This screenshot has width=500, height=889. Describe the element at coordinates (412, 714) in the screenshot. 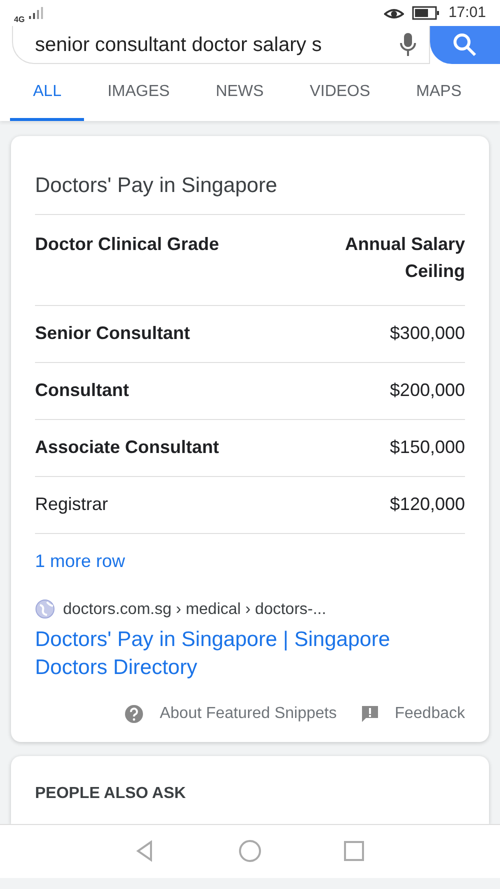

I see `feedback-link: Feedback` at that location.